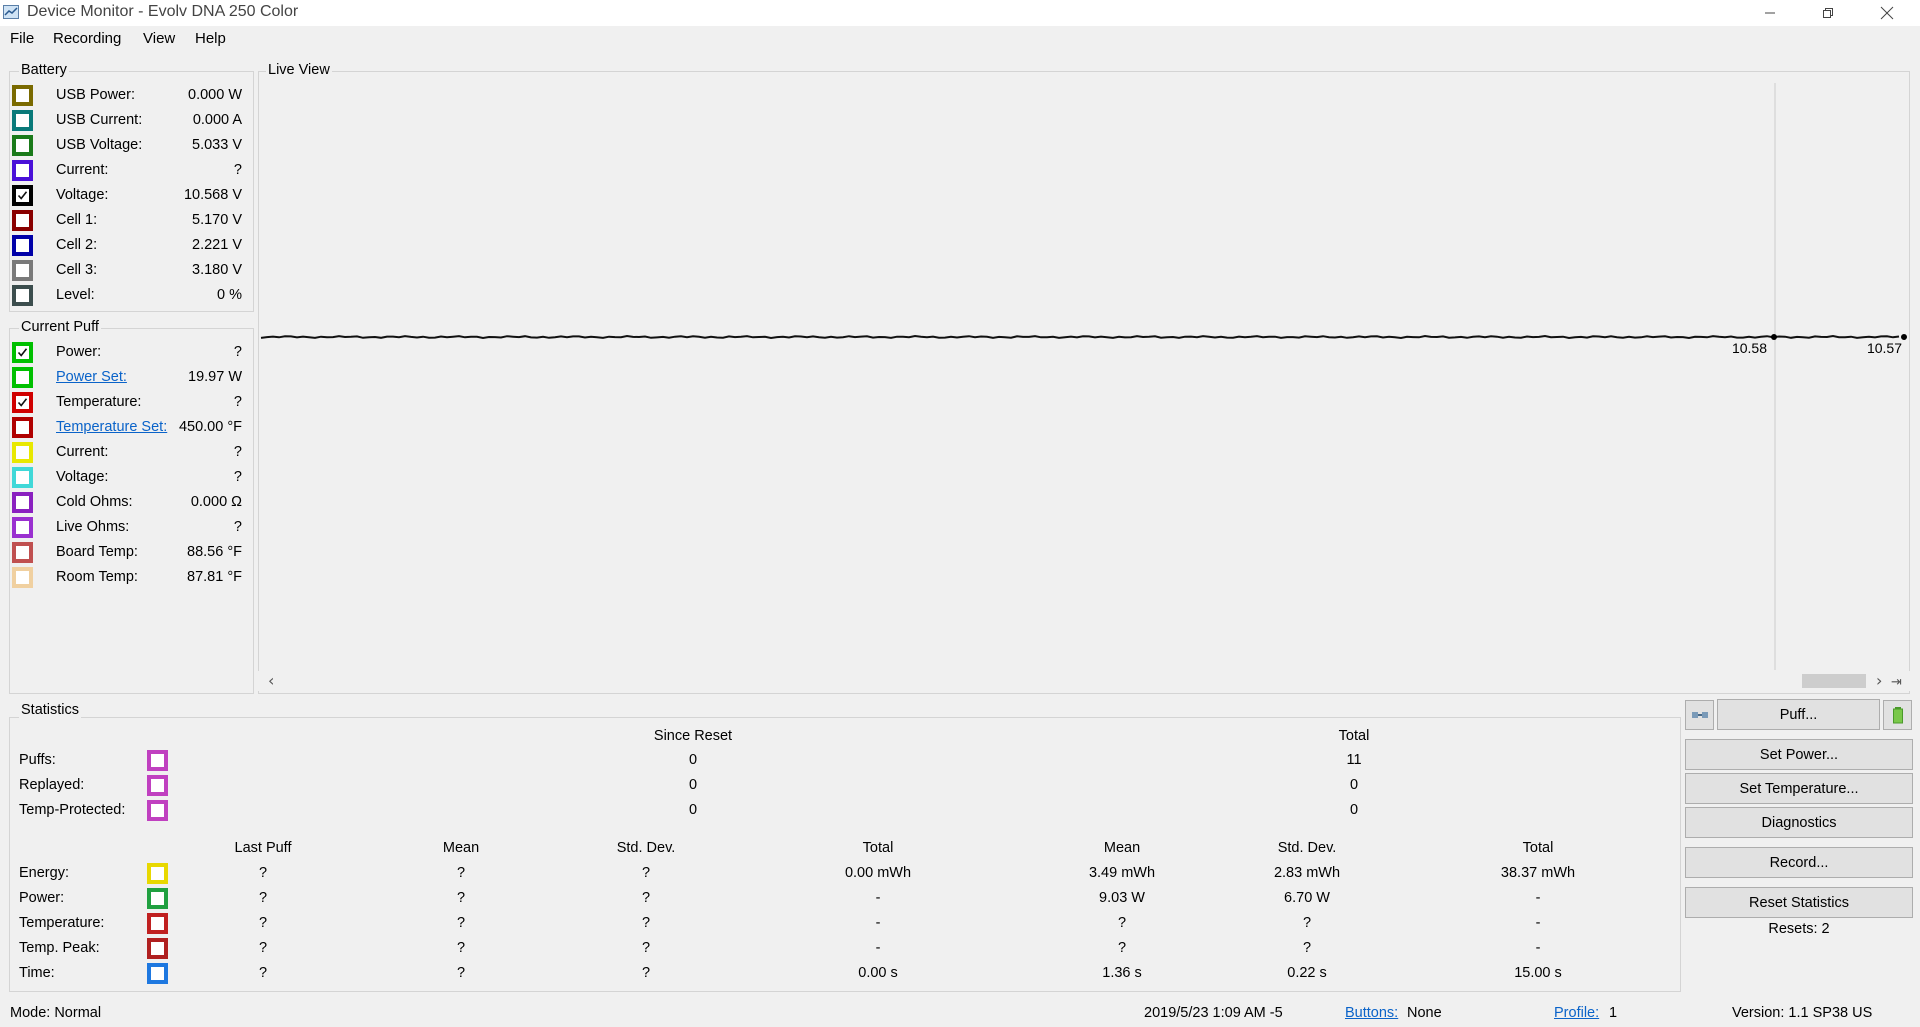 Image resolution: width=1920 pixels, height=1027 pixels. Describe the element at coordinates (1774, 337) in the screenshot. I see `marker-point` at that location.